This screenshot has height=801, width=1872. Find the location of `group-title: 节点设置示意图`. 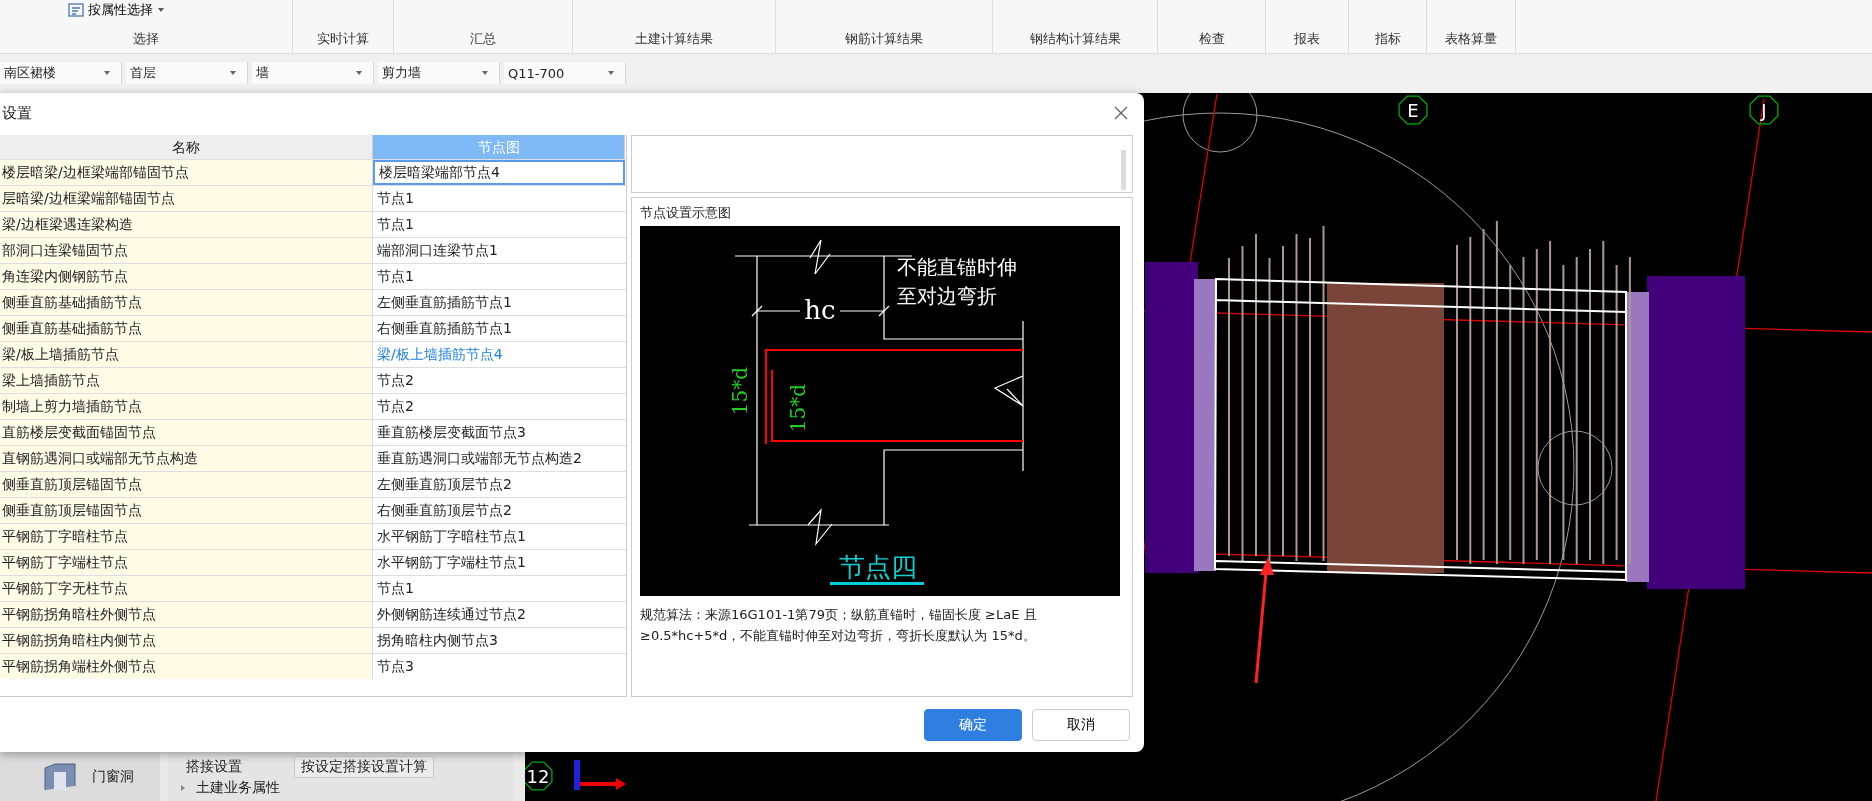

group-title: 节点设置示意图 is located at coordinates (686, 213).